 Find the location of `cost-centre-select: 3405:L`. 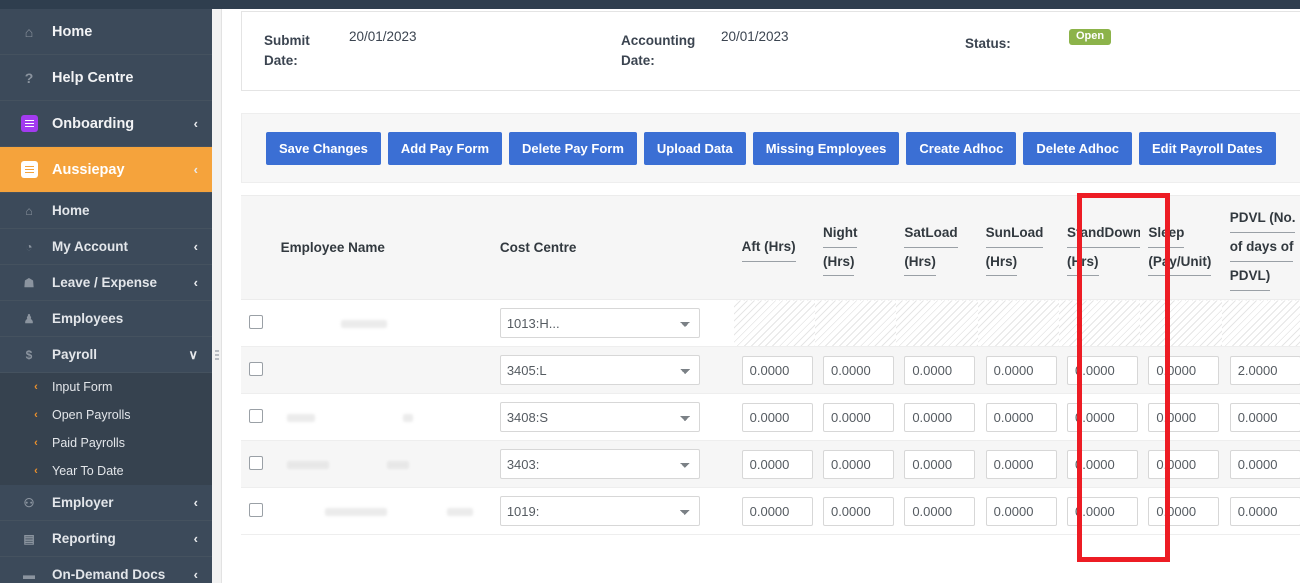

cost-centre-select: 3405:L is located at coordinates (599, 370).